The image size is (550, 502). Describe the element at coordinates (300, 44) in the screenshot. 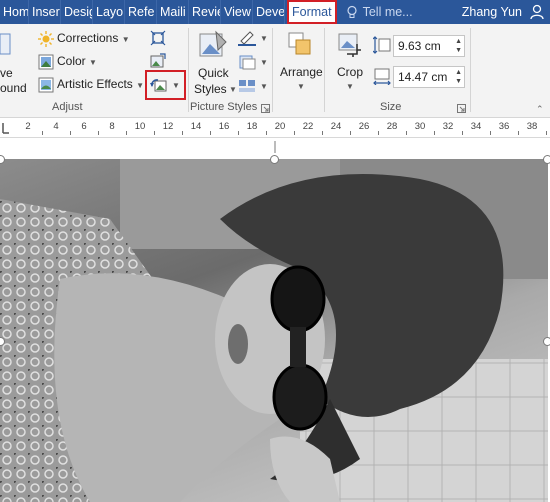

I see `arrange-icon` at that location.